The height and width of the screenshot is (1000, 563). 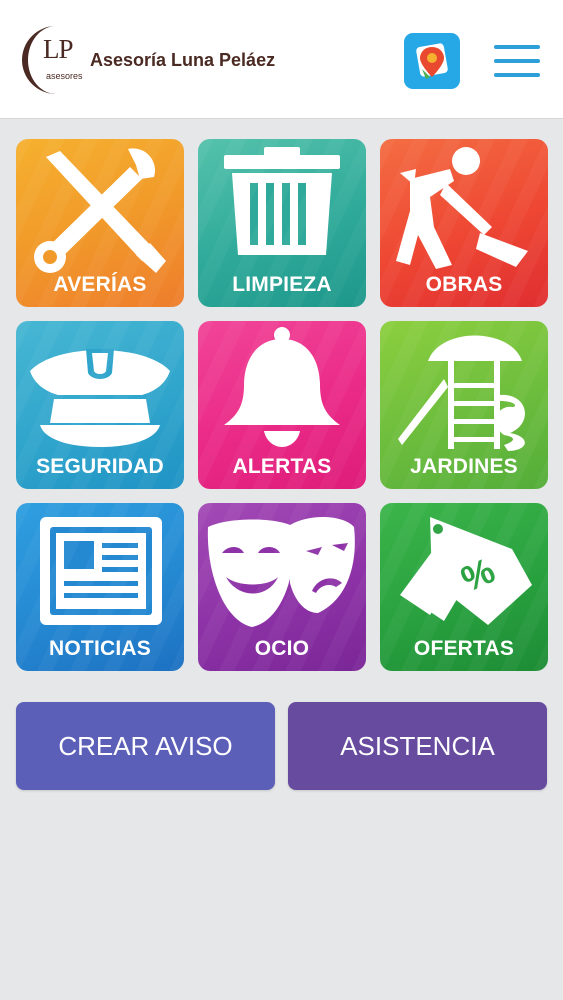 I want to click on tile-obras: OBRAS, so click(x=464, y=223).